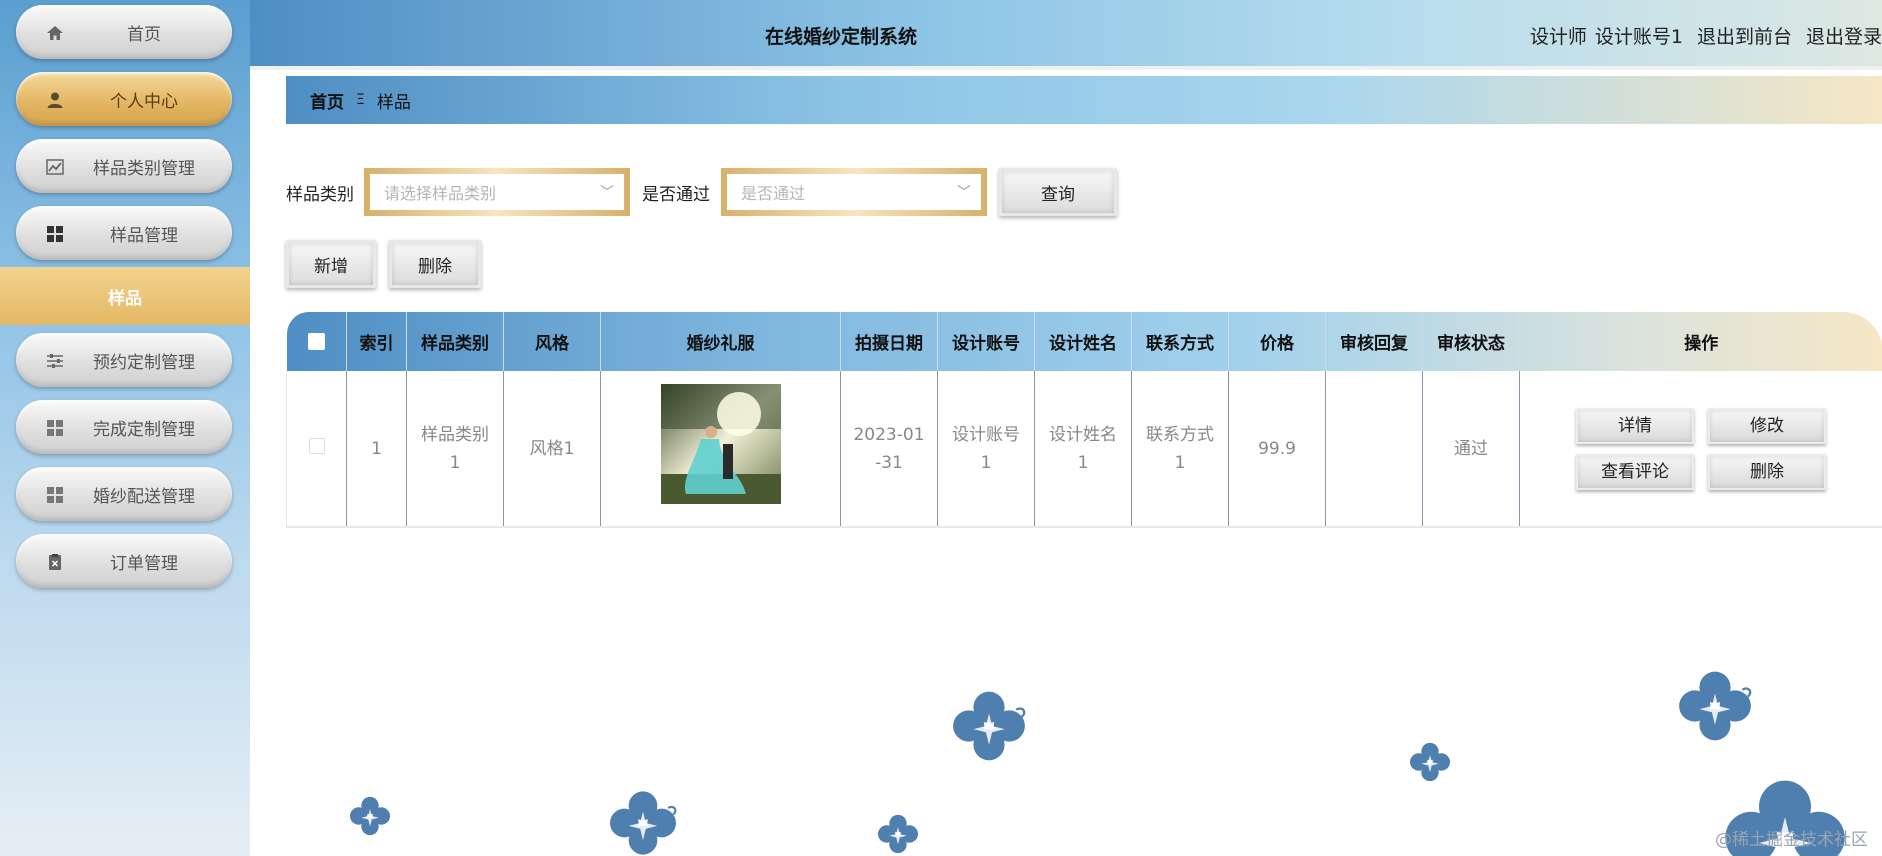 This screenshot has height=856, width=1882. What do you see at coordinates (360, 100) in the screenshot?
I see `breadcrumb-separator-icon: Ξ` at bounding box center [360, 100].